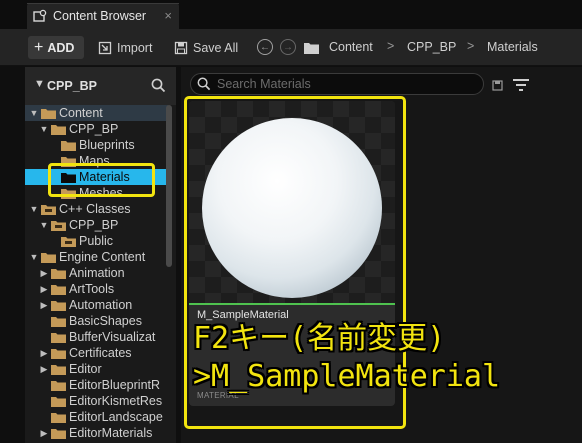  I want to click on save-all-label: Save All, so click(216, 48).